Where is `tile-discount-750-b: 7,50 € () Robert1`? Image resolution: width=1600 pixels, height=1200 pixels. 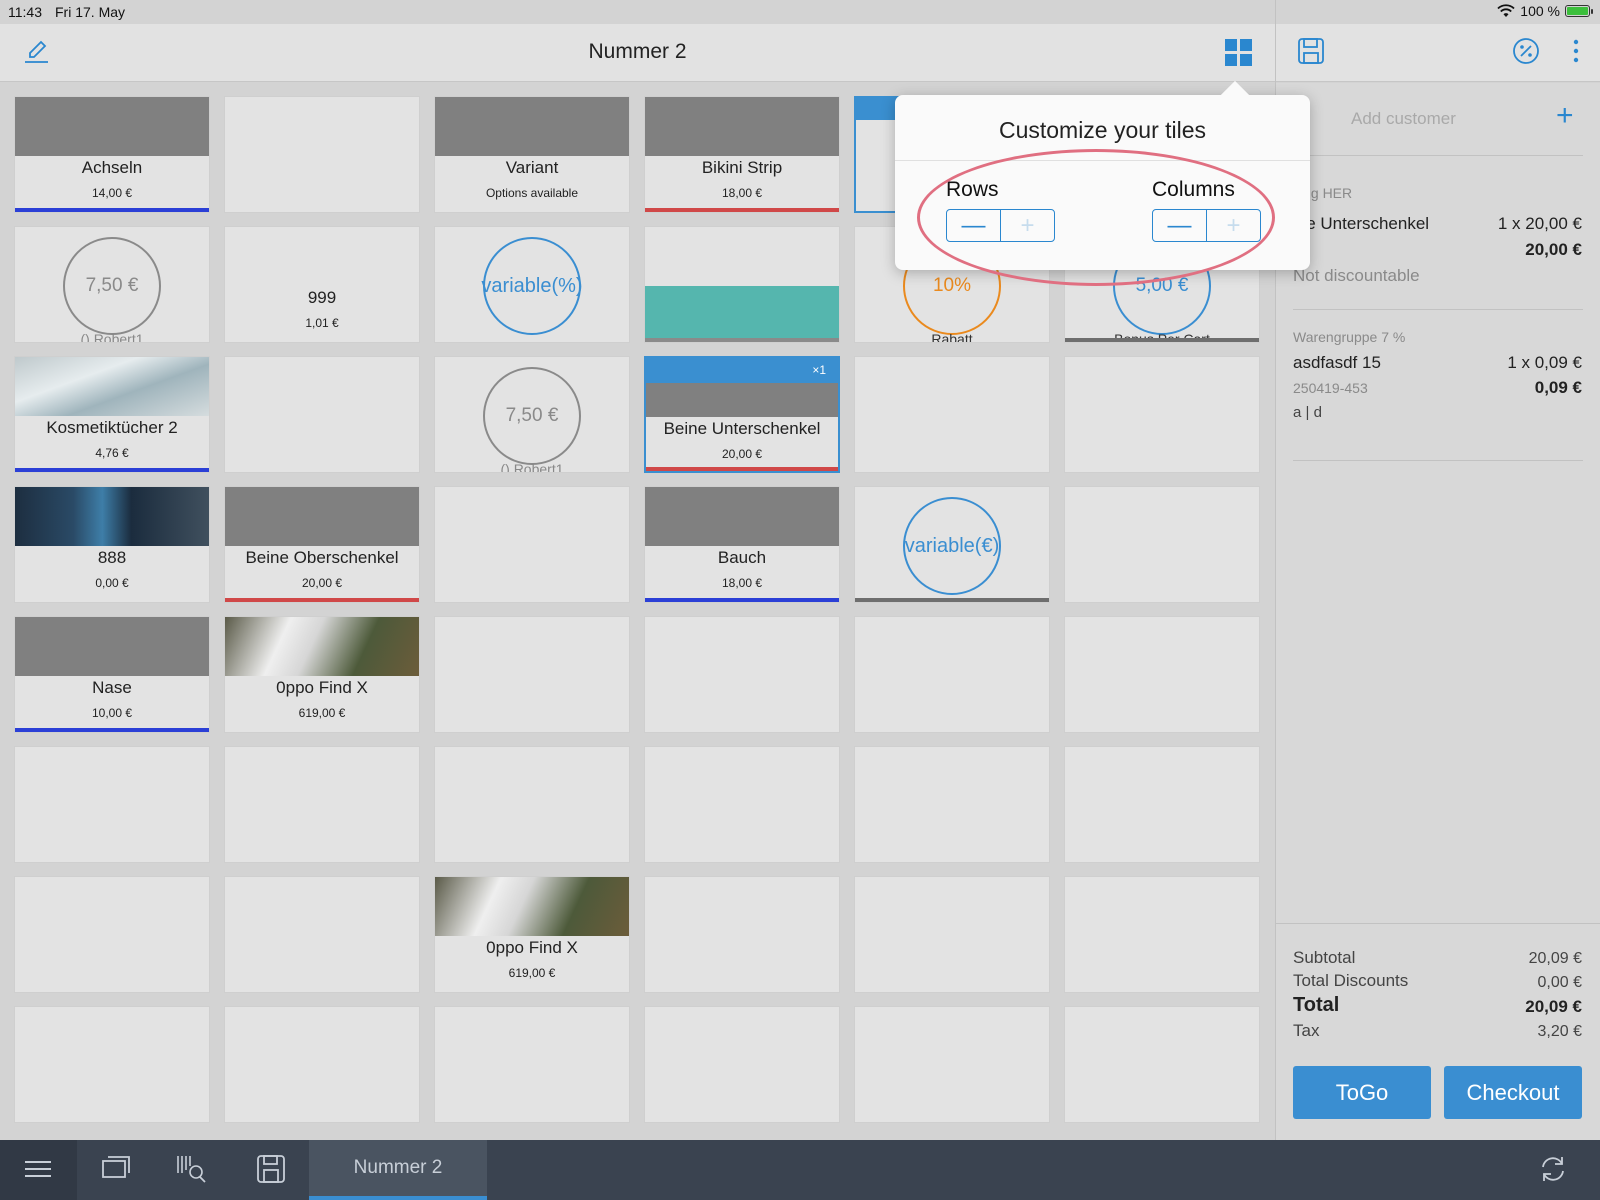 tile-discount-750-b: 7,50 € () Robert1 is located at coordinates (532, 414).